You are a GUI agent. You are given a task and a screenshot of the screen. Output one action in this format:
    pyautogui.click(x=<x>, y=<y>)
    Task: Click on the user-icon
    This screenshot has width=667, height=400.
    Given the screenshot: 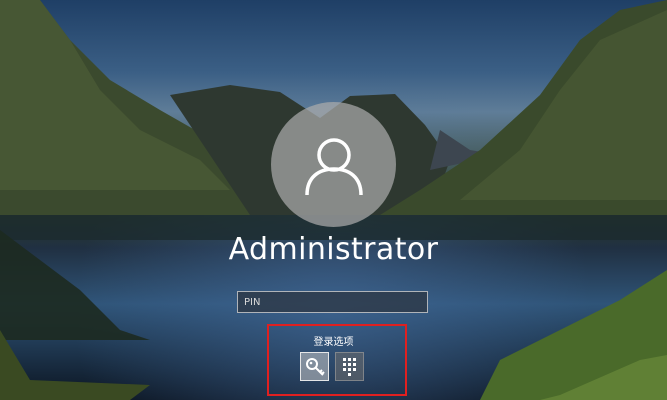 What is the action you would take?
    pyautogui.click(x=333, y=166)
    